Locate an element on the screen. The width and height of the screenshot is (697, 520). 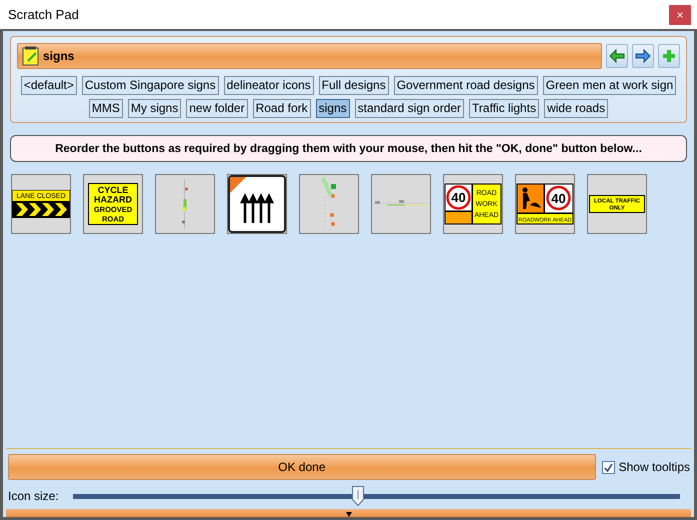
notepad-icon is located at coordinates (30, 56).